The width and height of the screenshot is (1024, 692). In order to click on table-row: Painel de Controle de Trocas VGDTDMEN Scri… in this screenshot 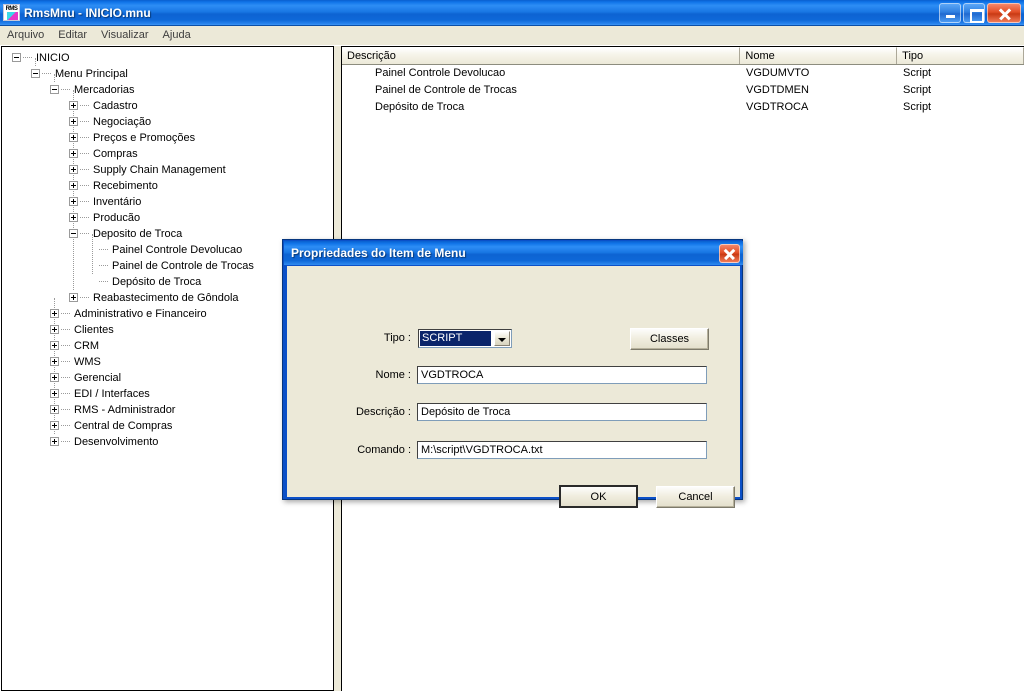, I will do `click(683, 90)`.